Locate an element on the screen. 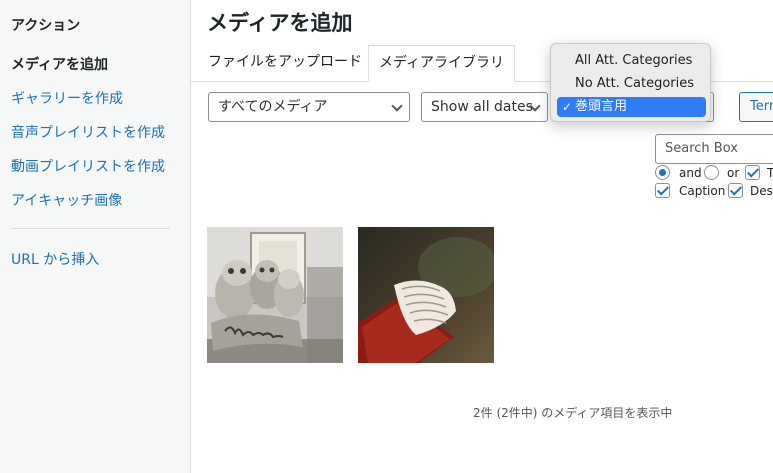 The image size is (773, 473). search-title-label: T is located at coordinates (770, 173).